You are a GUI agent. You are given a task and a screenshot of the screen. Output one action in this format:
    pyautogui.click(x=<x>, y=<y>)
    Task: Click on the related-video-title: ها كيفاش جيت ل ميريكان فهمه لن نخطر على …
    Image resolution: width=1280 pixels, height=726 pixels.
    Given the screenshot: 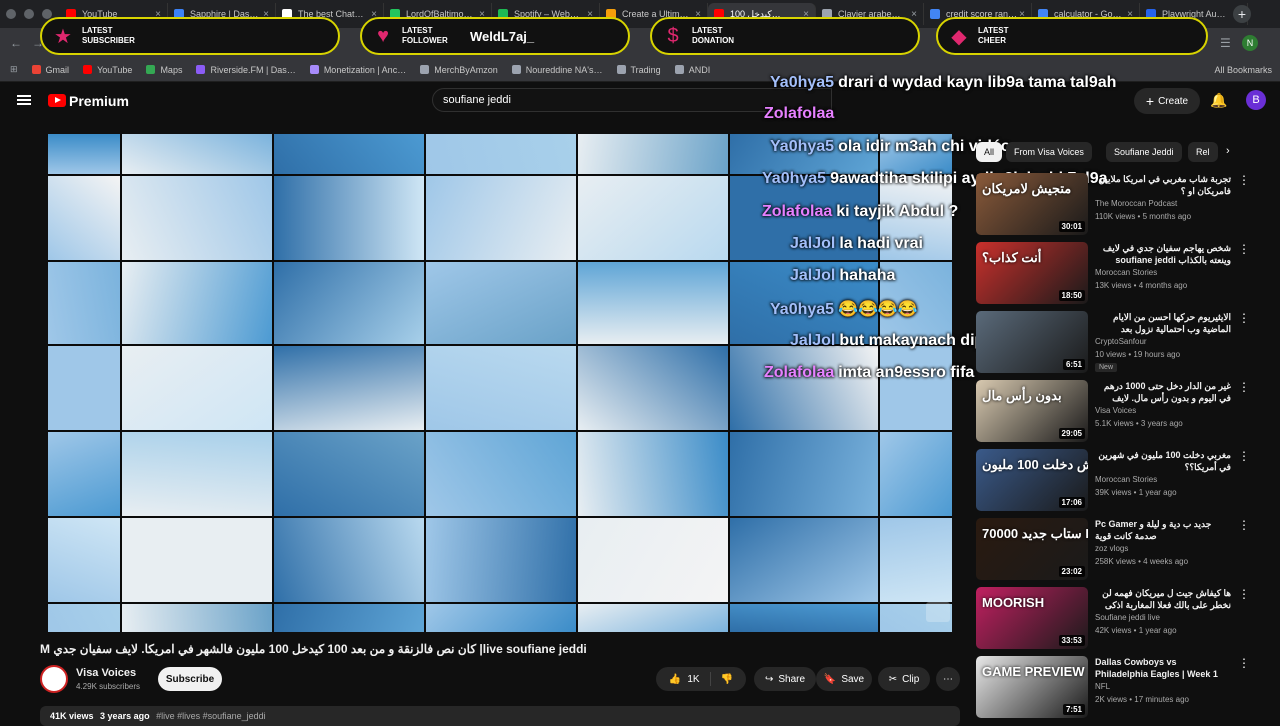 What is the action you would take?
    pyautogui.click(x=1163, y=599)
    